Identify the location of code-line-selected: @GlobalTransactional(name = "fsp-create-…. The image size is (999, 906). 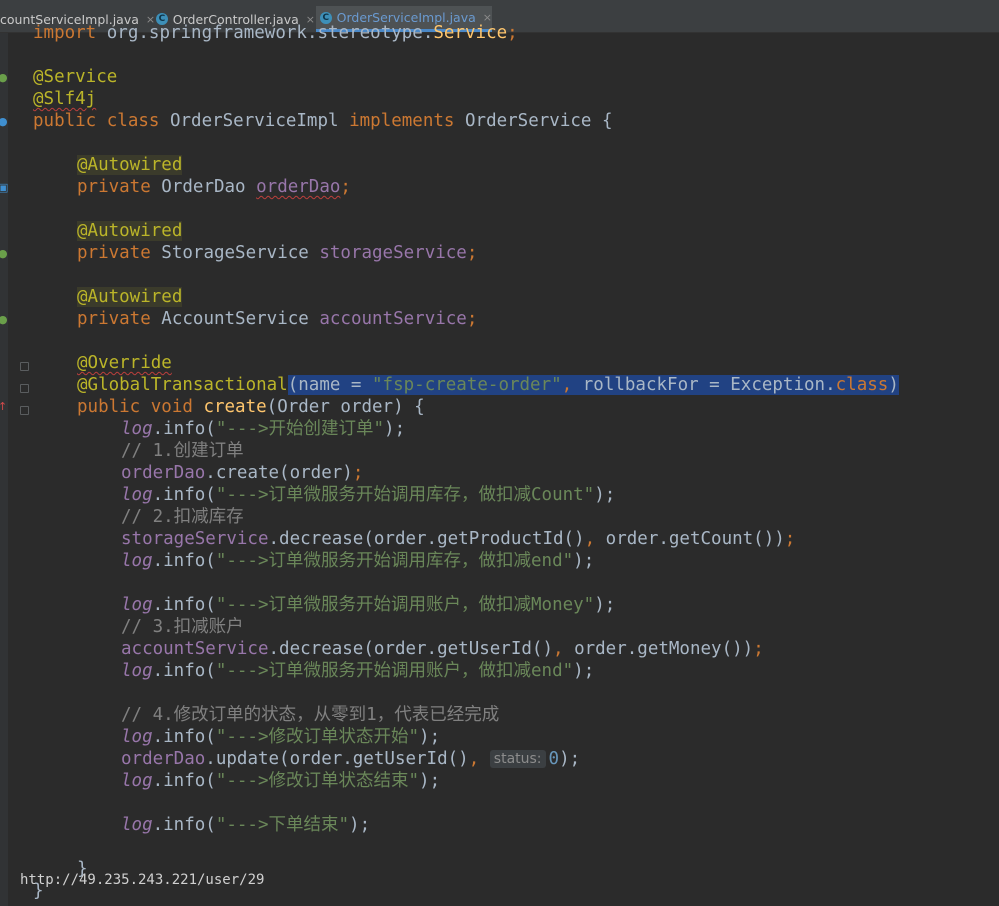
(488, 385).